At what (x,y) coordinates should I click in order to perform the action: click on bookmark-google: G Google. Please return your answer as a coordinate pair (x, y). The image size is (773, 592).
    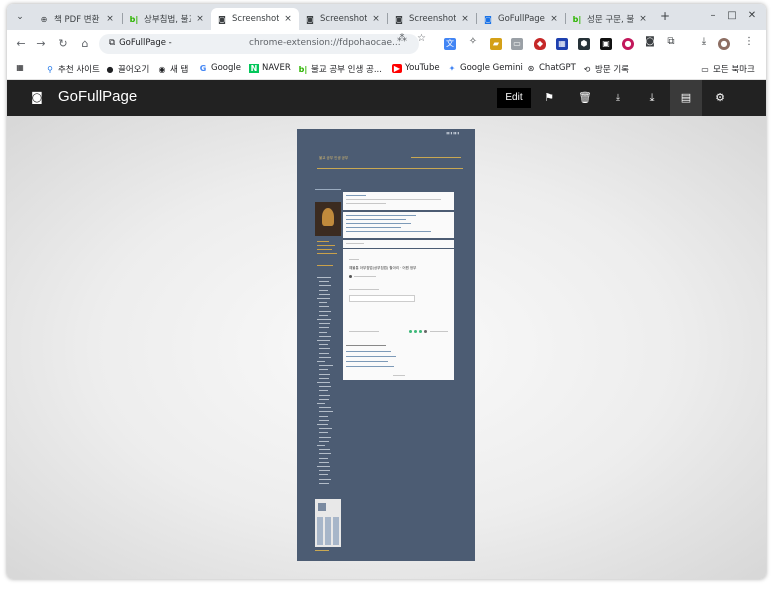
    Looking at the image, I should click on (219, 68).